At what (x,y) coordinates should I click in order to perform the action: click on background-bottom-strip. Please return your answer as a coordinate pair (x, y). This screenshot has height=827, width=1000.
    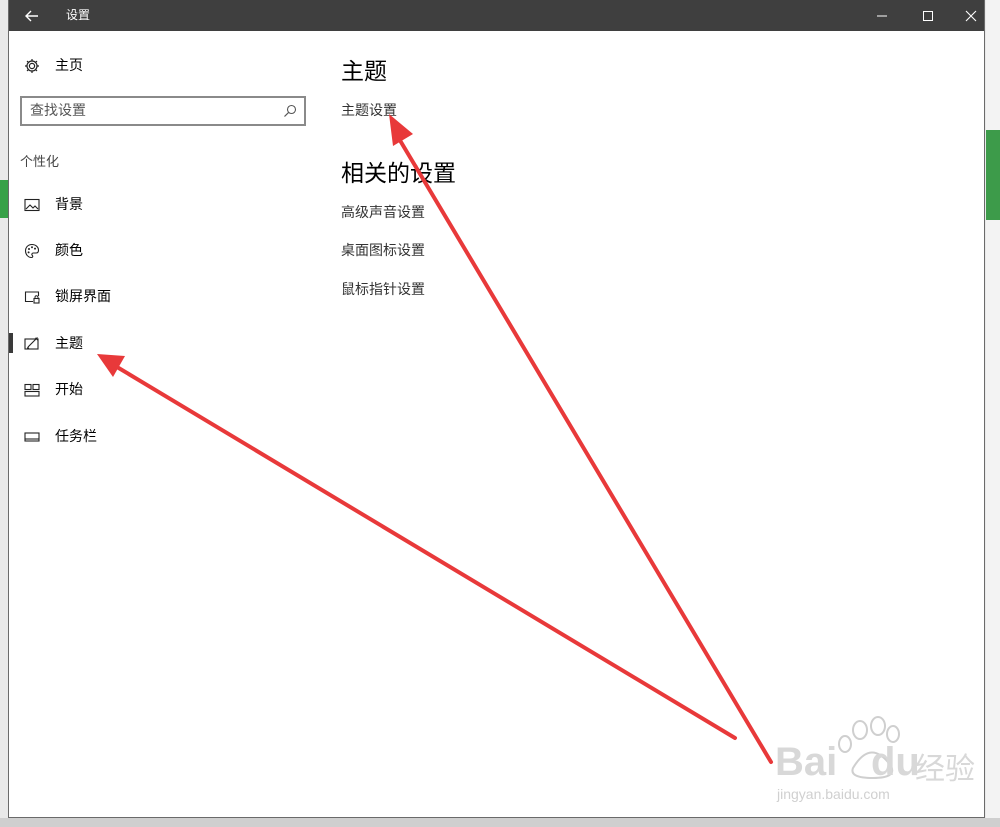
    Looking at the image, I should click on (500, 822).